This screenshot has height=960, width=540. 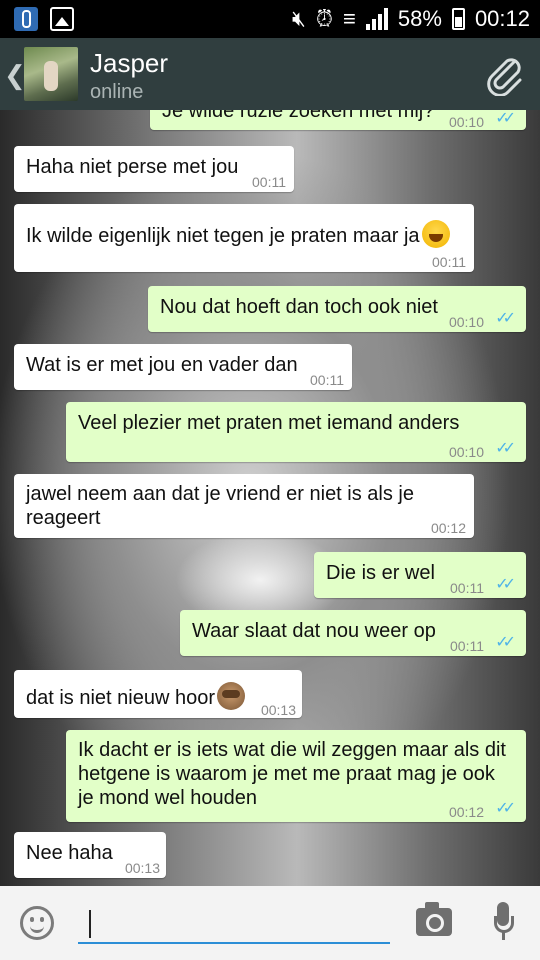 I want to click on back-icon: ❮, so click(x=15, y=75).